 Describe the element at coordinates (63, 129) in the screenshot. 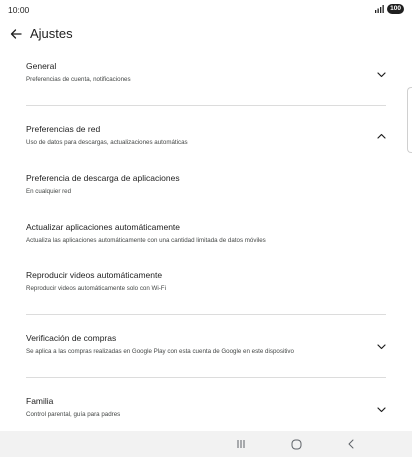

I see `network-title: Preferencias de red` at that location.